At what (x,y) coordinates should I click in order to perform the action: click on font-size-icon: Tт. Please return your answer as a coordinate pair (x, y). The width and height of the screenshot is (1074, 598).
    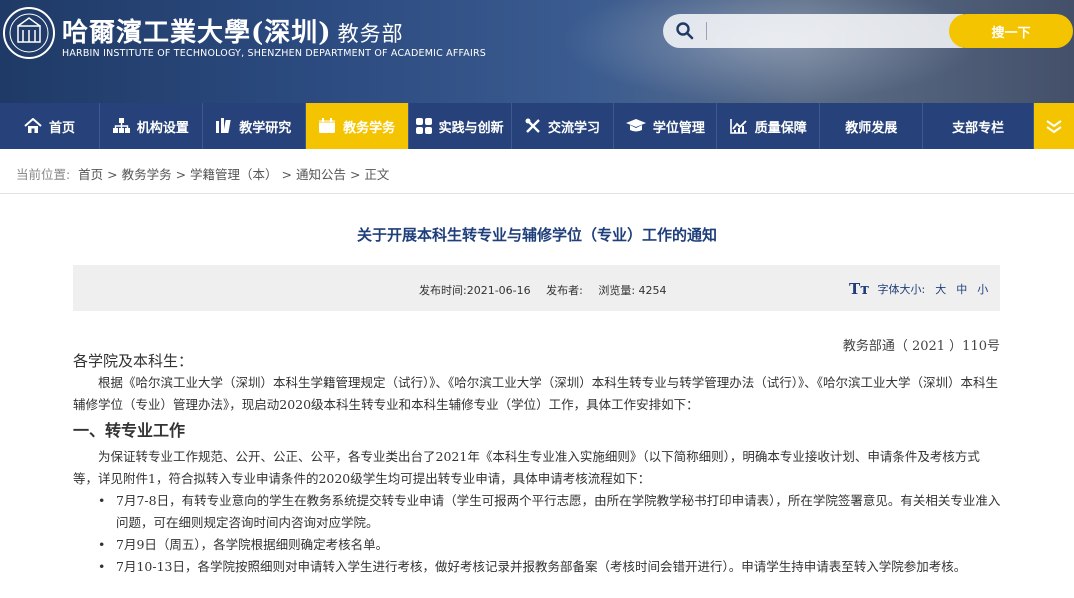
    Looking at the image, I should click on (859, 289).